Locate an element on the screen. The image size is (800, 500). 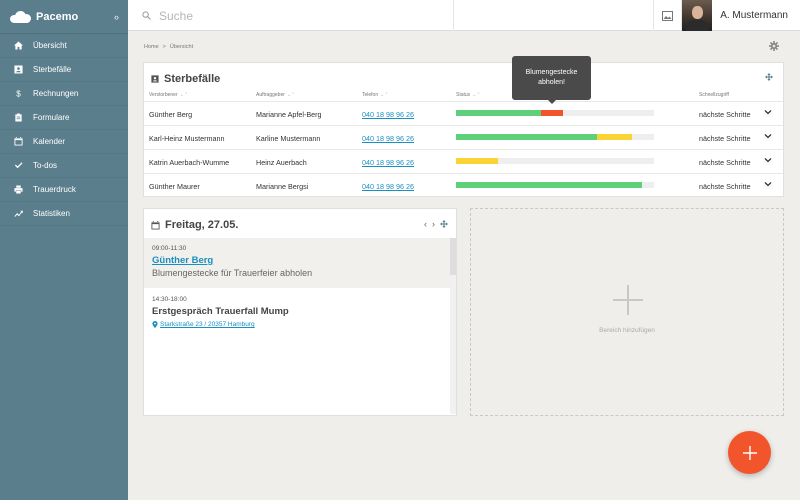
tooltip-line: abholen! is located at coordinates (551, 82).